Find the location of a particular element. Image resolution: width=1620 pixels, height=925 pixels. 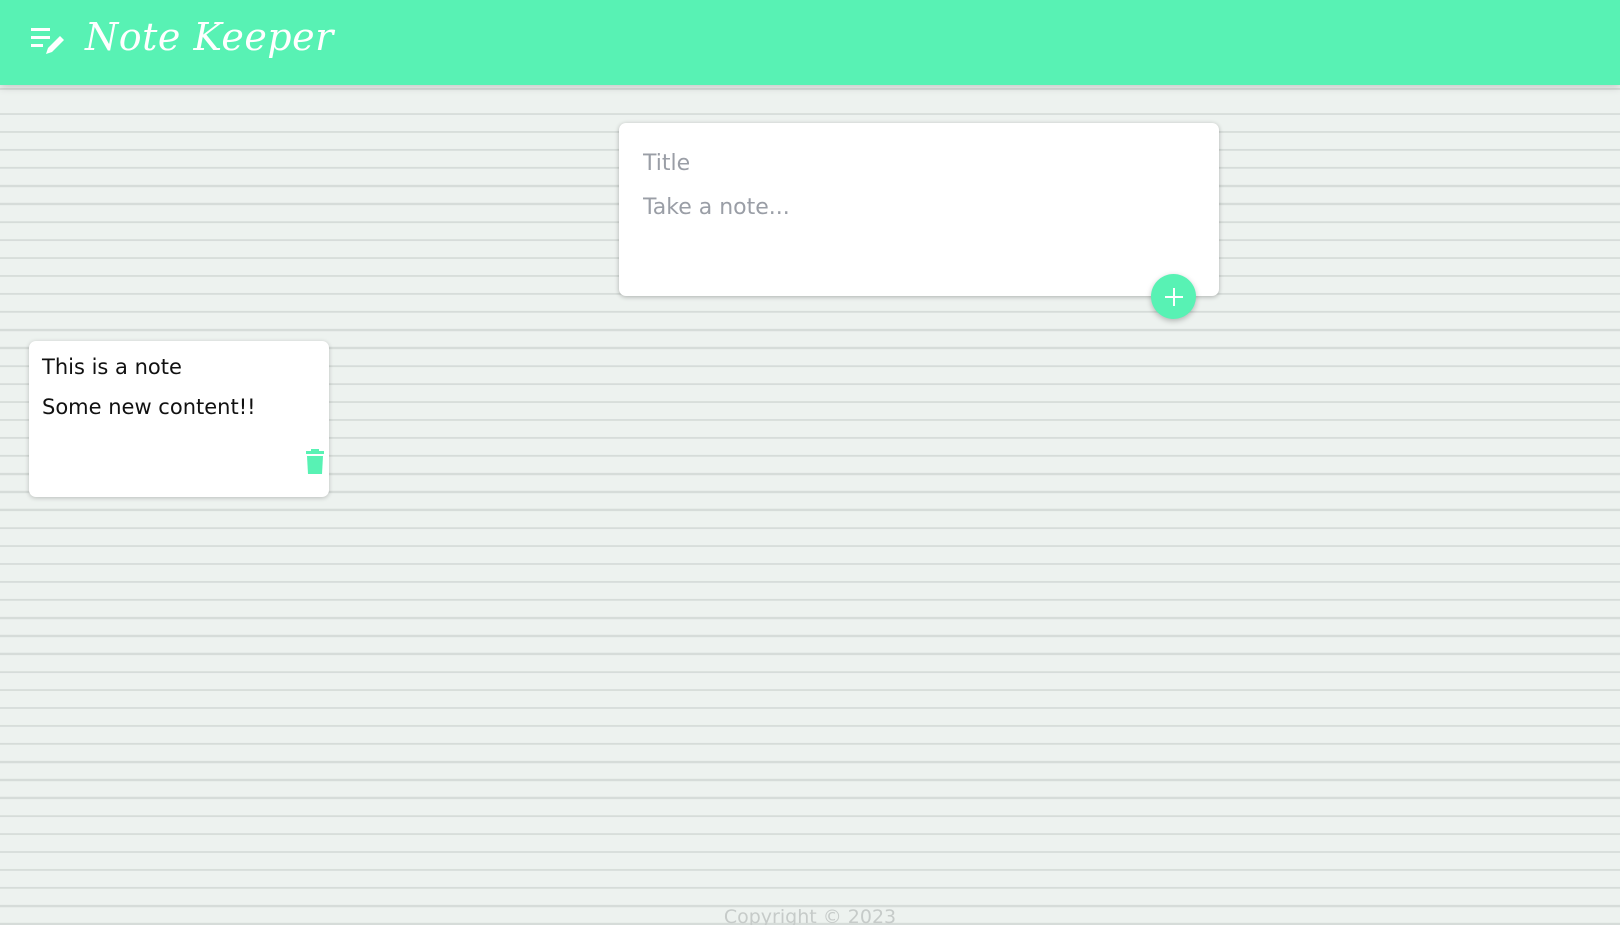

note-content-input is located at coordinates (913, 225).